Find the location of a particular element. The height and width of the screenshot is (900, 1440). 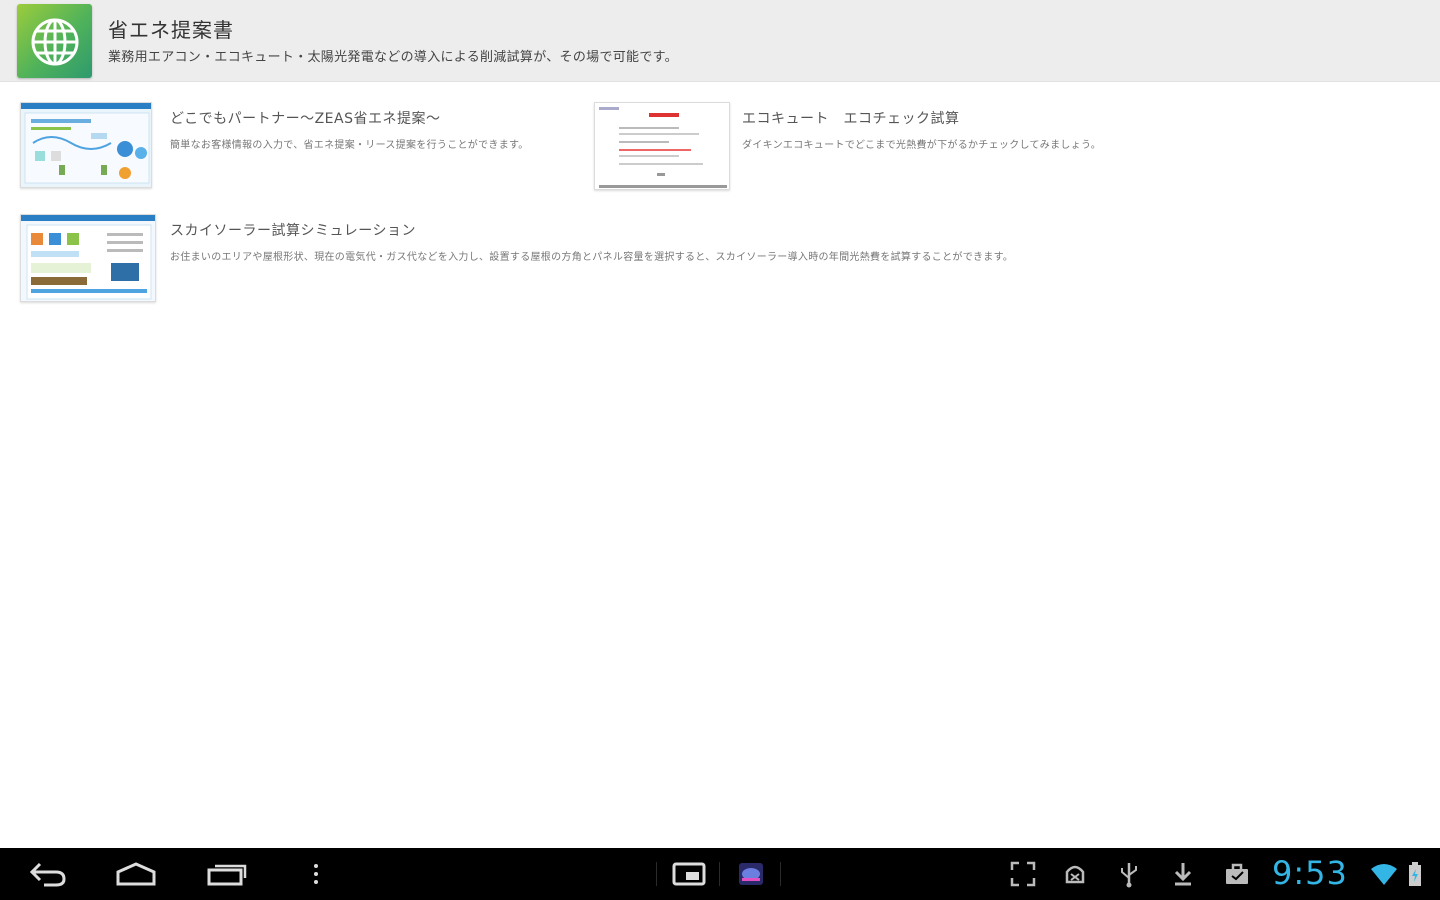

usb-icon is located at coordinates (1129, 874).